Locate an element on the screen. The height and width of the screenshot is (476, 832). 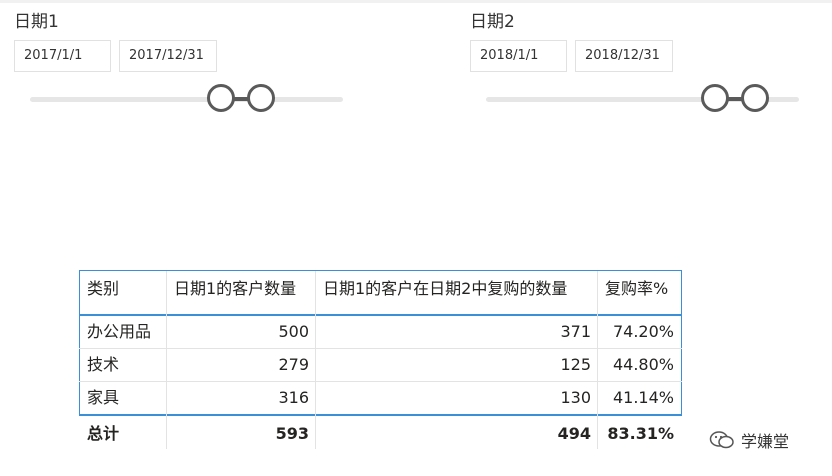
table-cell-category: 办公用品 is located at coordinates (119, 331).